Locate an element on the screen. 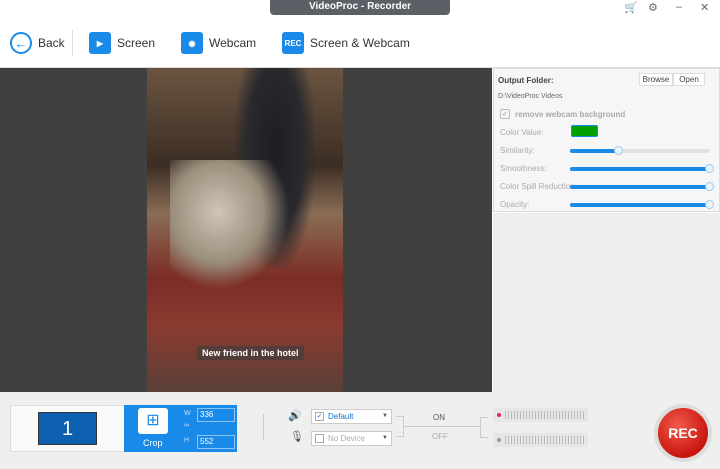 Image resolution: width=720 pixels, height=469 pixels. smoothness-slider is located at coordinates (642, 168).